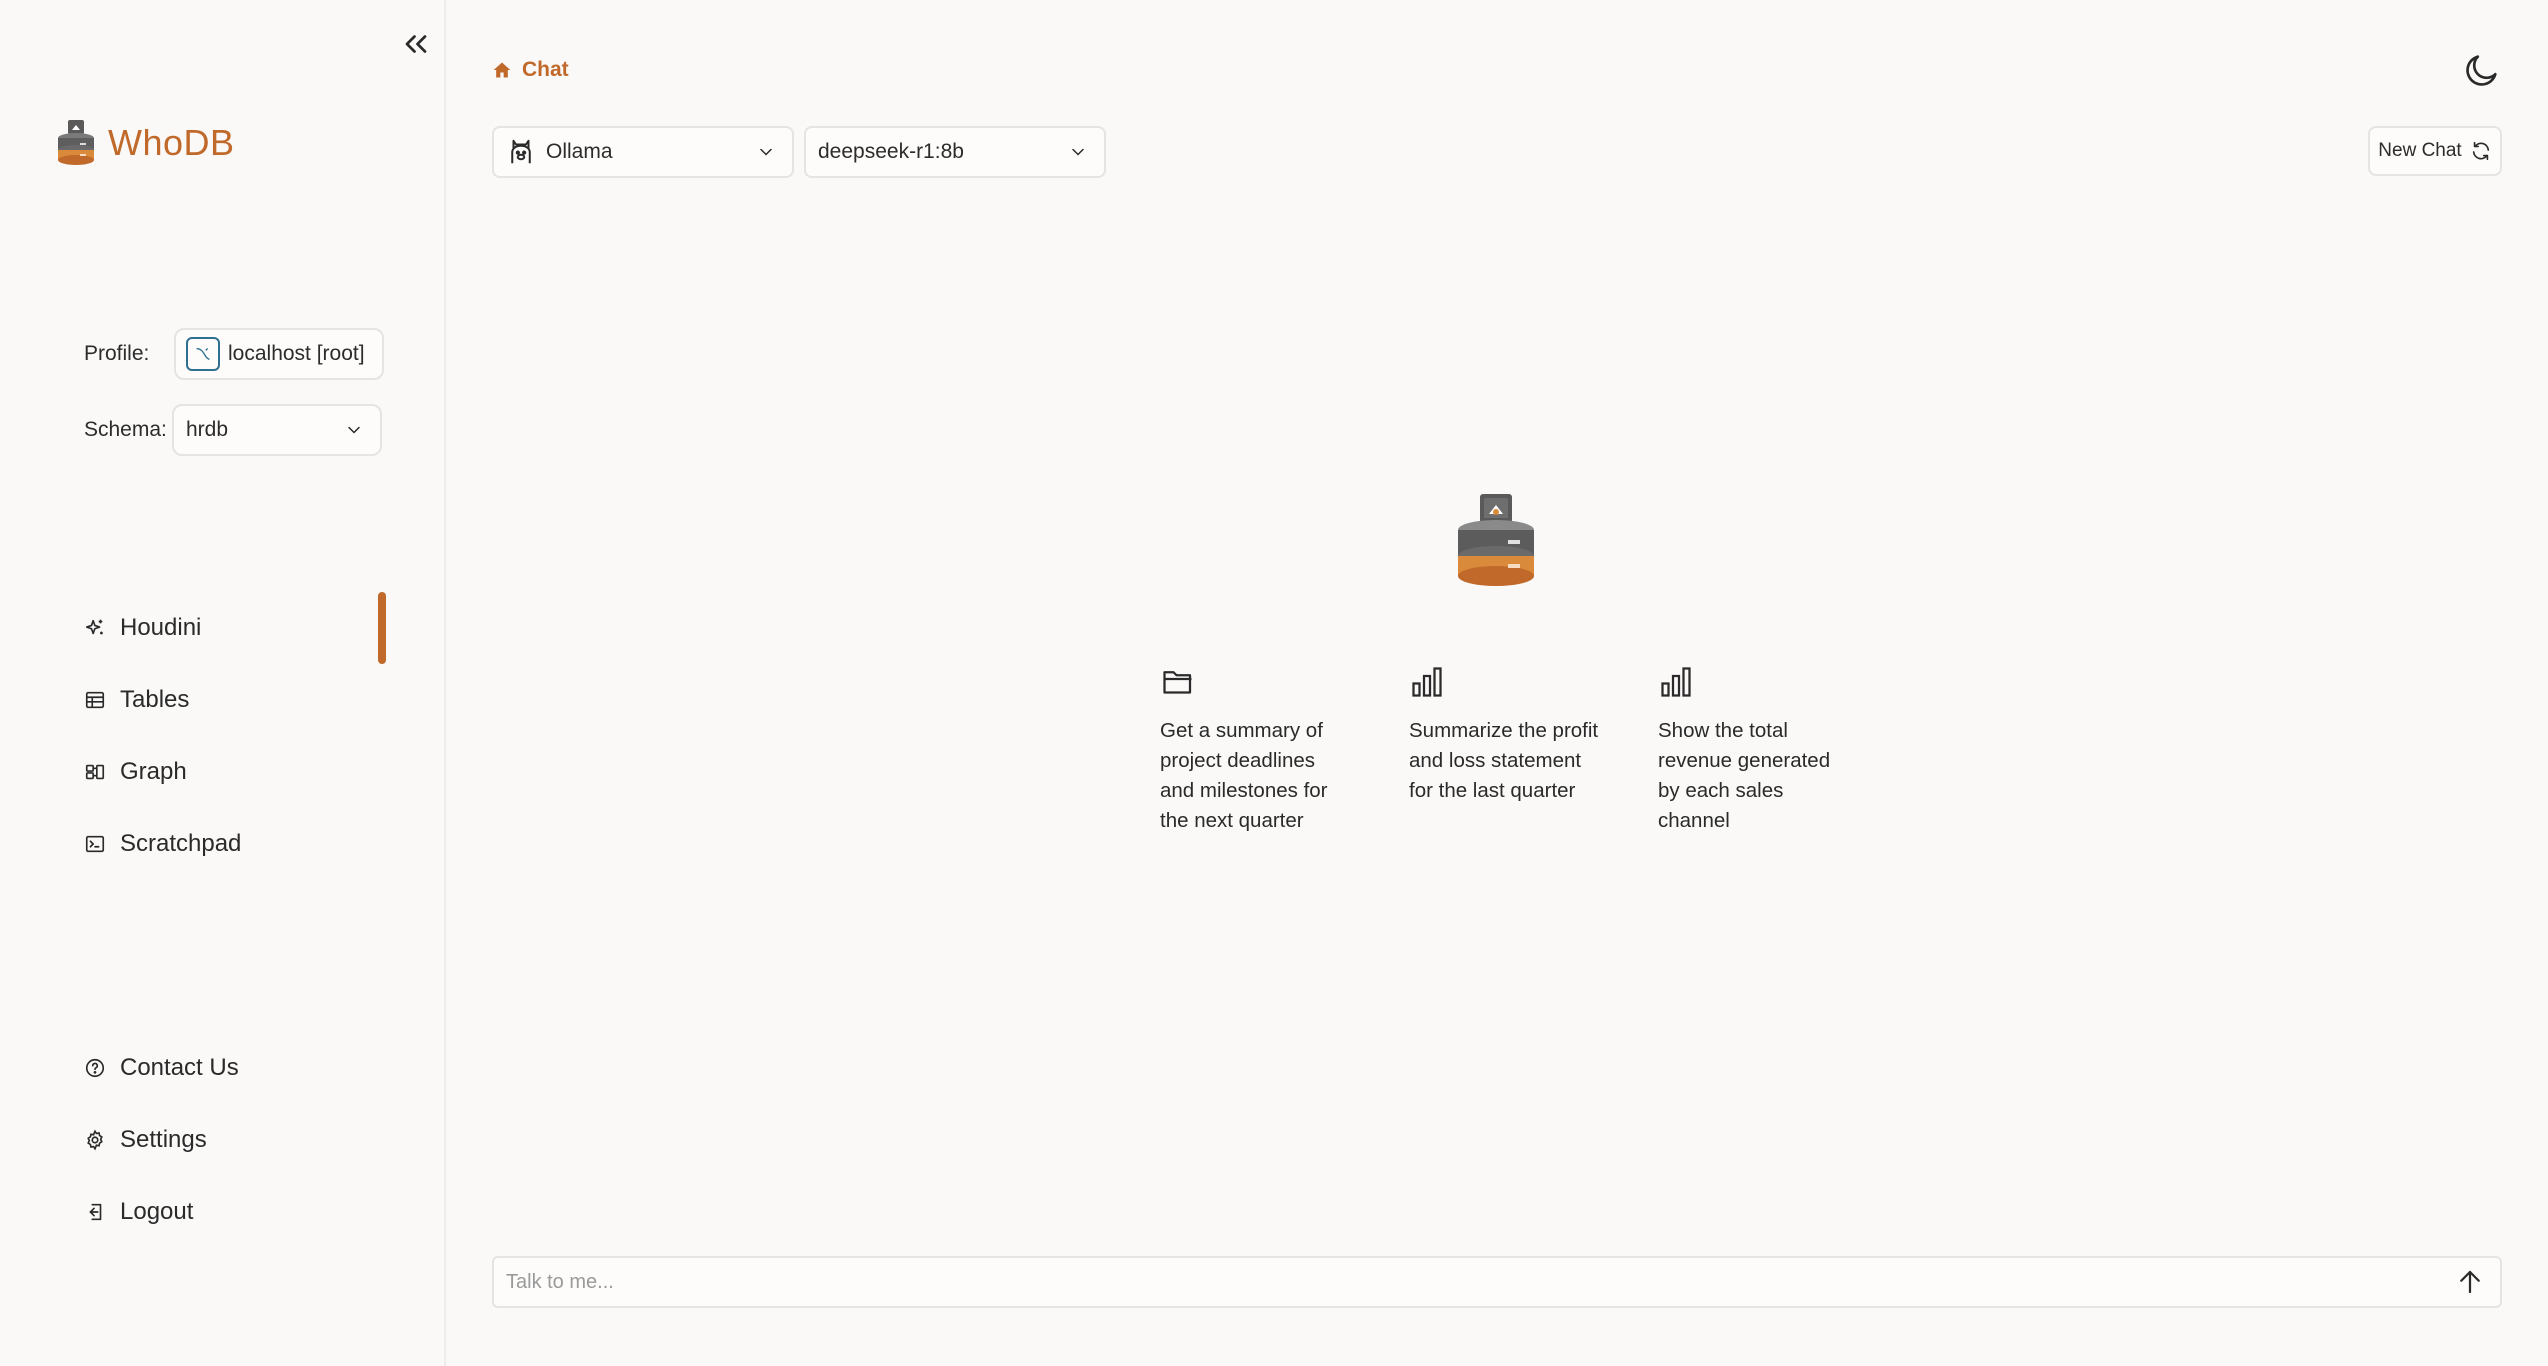  I want to click on model-value: deepseek-r1:8b, so click(891, 151).